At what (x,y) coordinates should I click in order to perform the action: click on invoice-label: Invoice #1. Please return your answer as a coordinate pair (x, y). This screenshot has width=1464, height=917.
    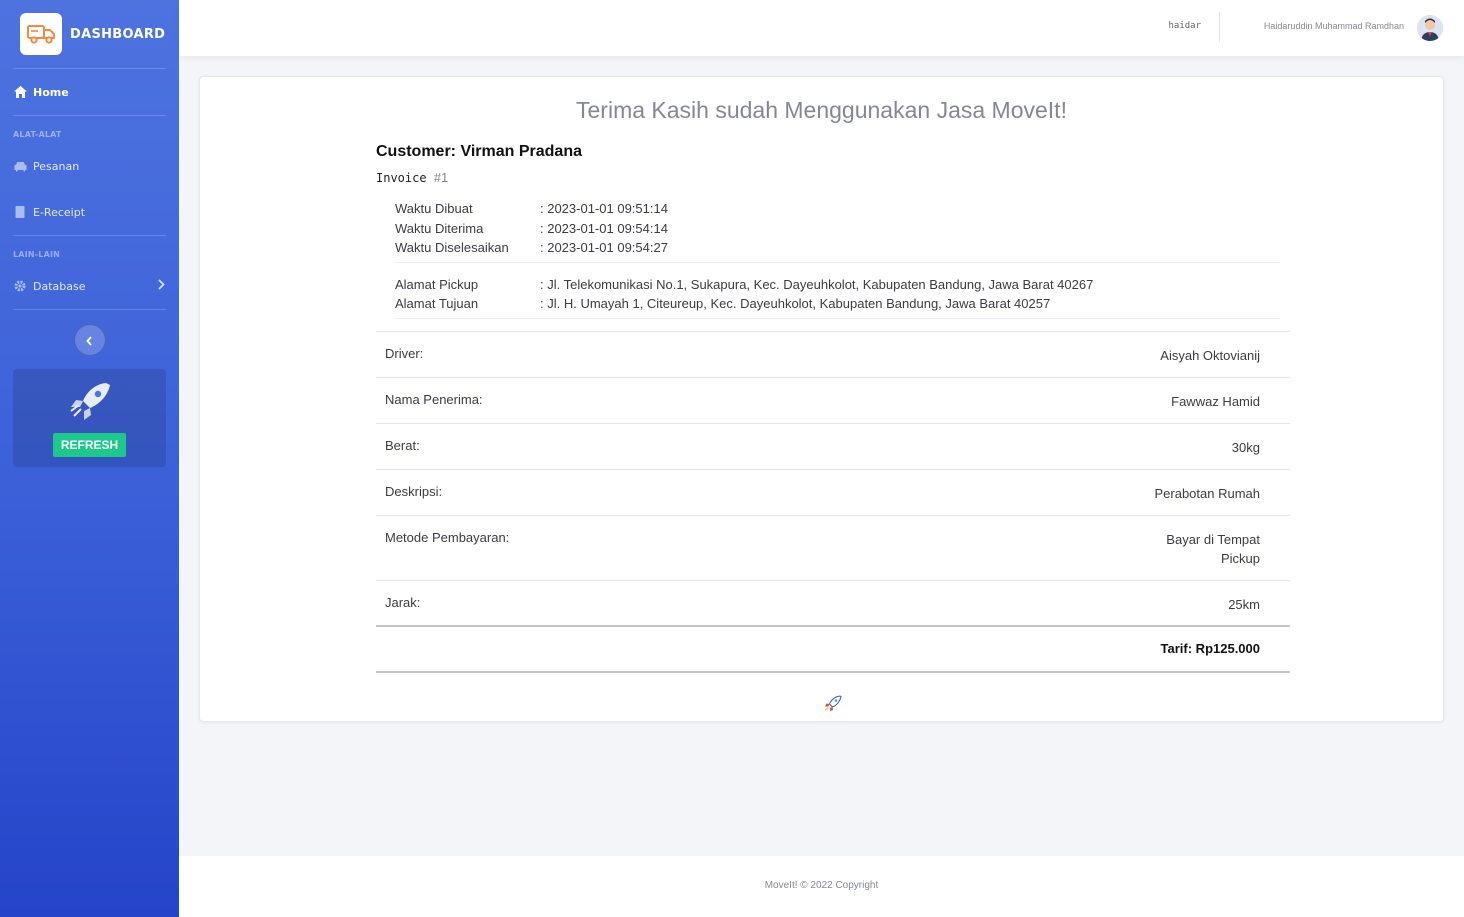
    Looking at the image, I should click on (833, 177).